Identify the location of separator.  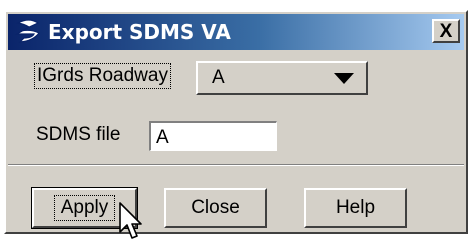
(236, 165).